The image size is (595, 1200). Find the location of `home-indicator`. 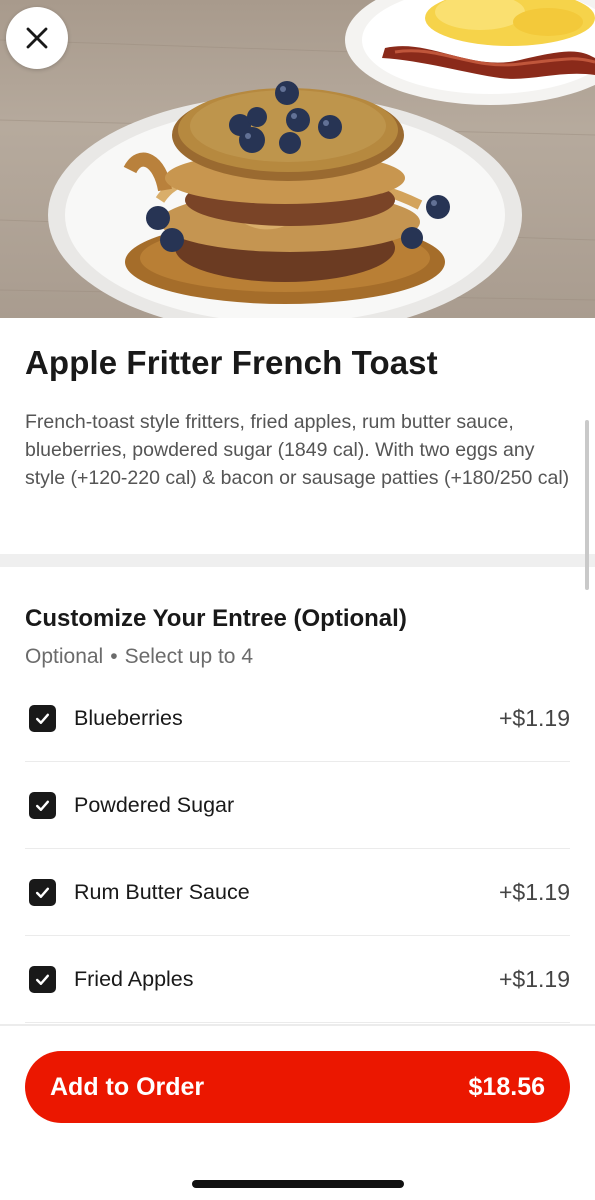

home-indicator is located at coordinates (298, 1184).